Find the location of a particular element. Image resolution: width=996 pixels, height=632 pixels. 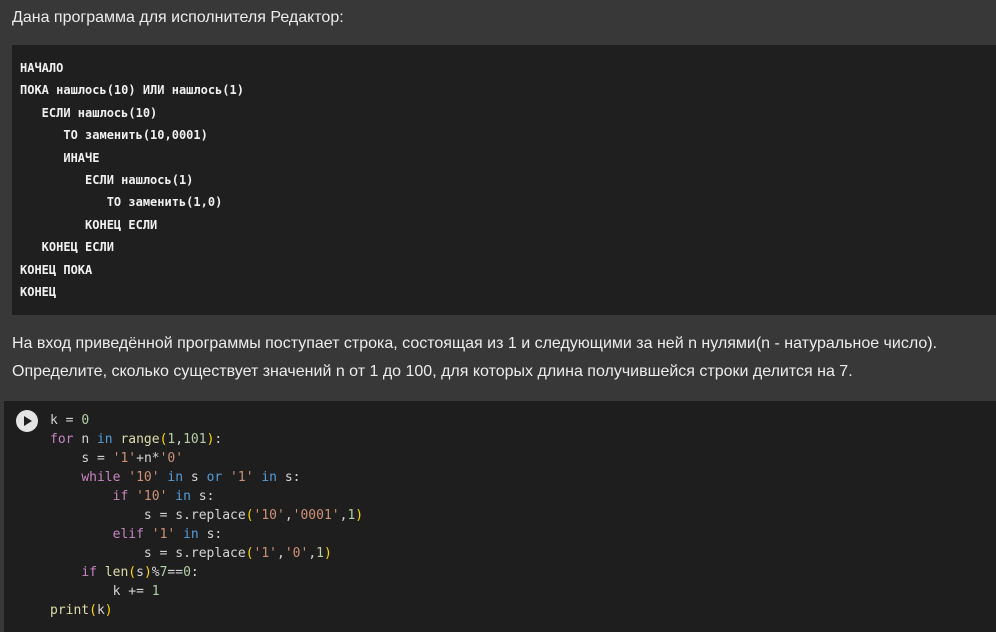

pseudocode-line: ЕСЛИ нашлось(10) is located at coordinates (89, 112).